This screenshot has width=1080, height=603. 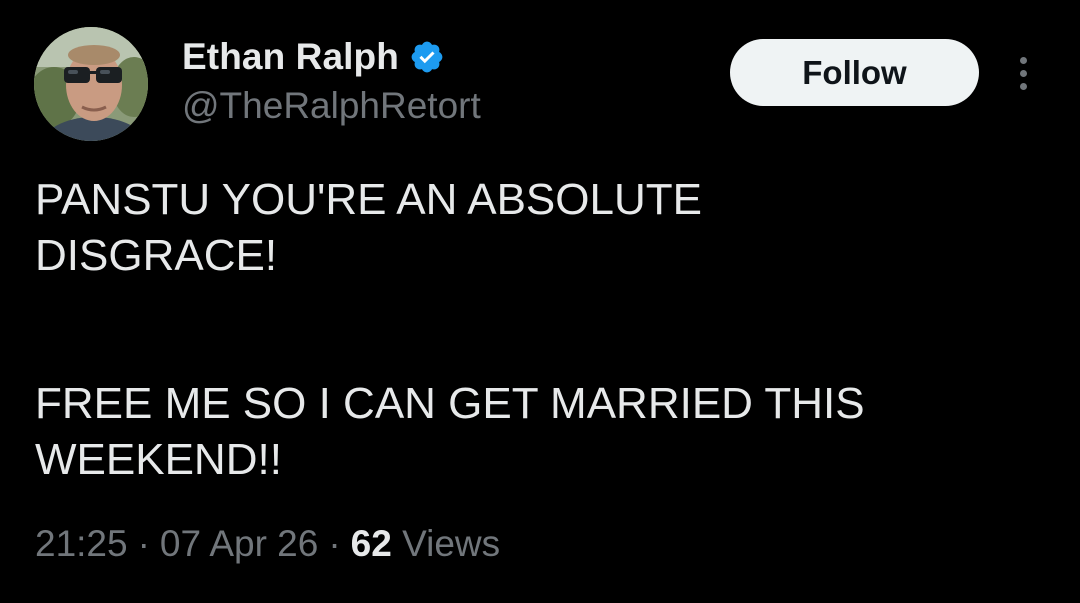 I want to click on views-label: Views, so click(x=451, y=543).